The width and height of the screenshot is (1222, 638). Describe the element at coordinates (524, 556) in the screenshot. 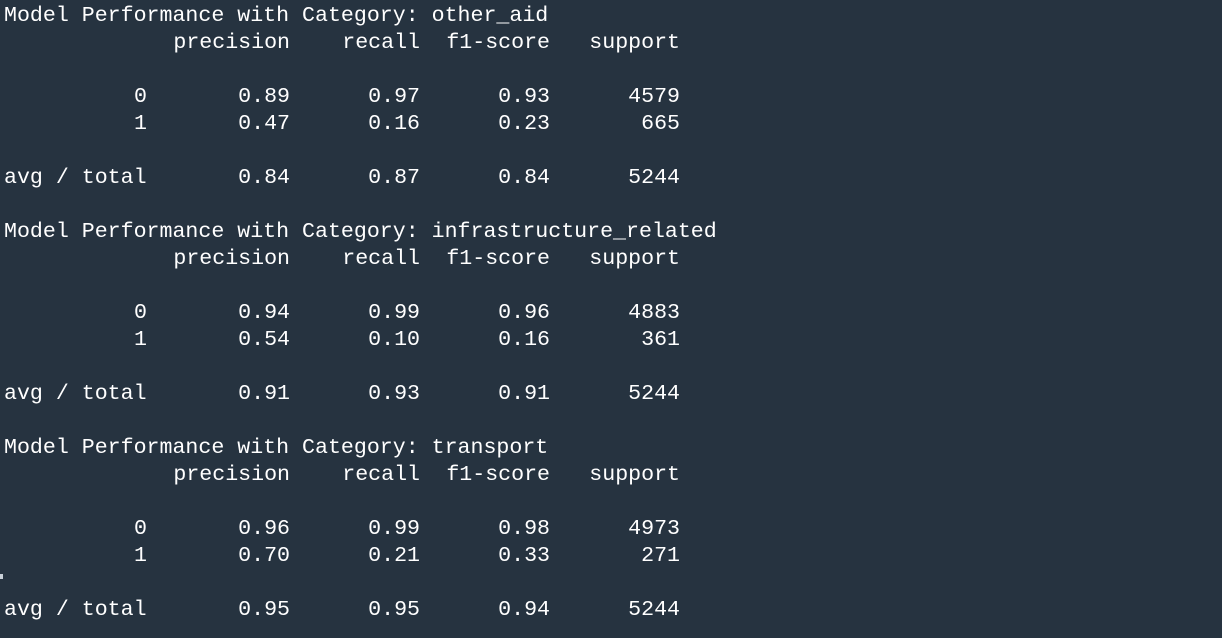

I see `f1-score-value: 0.33` at that location.